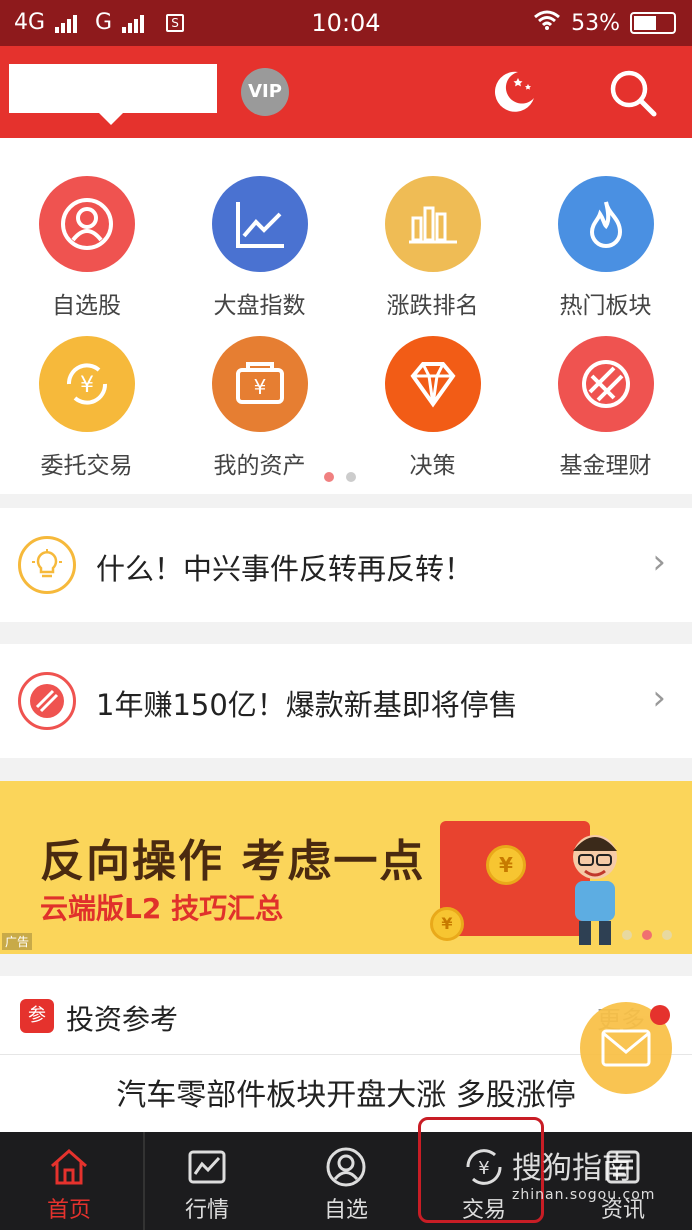 The width and height of the screenshot is (692, 1230). Describe the element at coordinates (233, 861) in the screenshot. I see `banner-title: 反向操作 考虑一点` at that location.